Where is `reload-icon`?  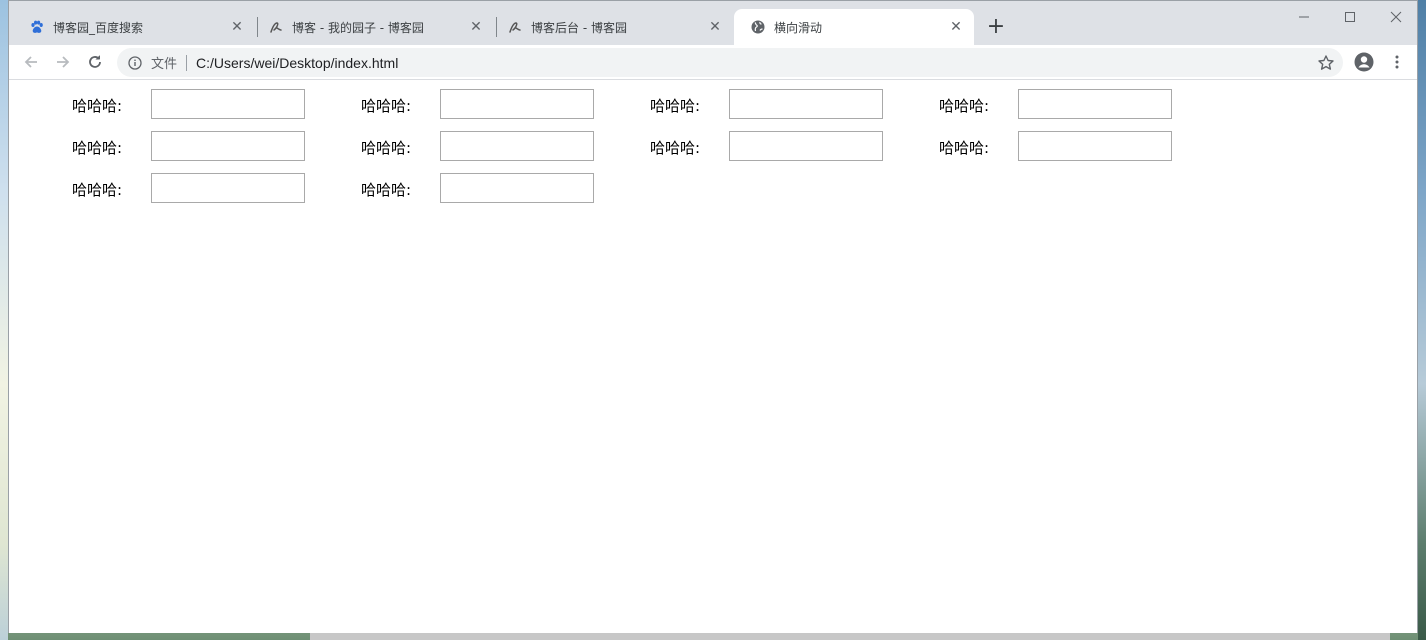 reload-icon is located at coordinates (95, 62).